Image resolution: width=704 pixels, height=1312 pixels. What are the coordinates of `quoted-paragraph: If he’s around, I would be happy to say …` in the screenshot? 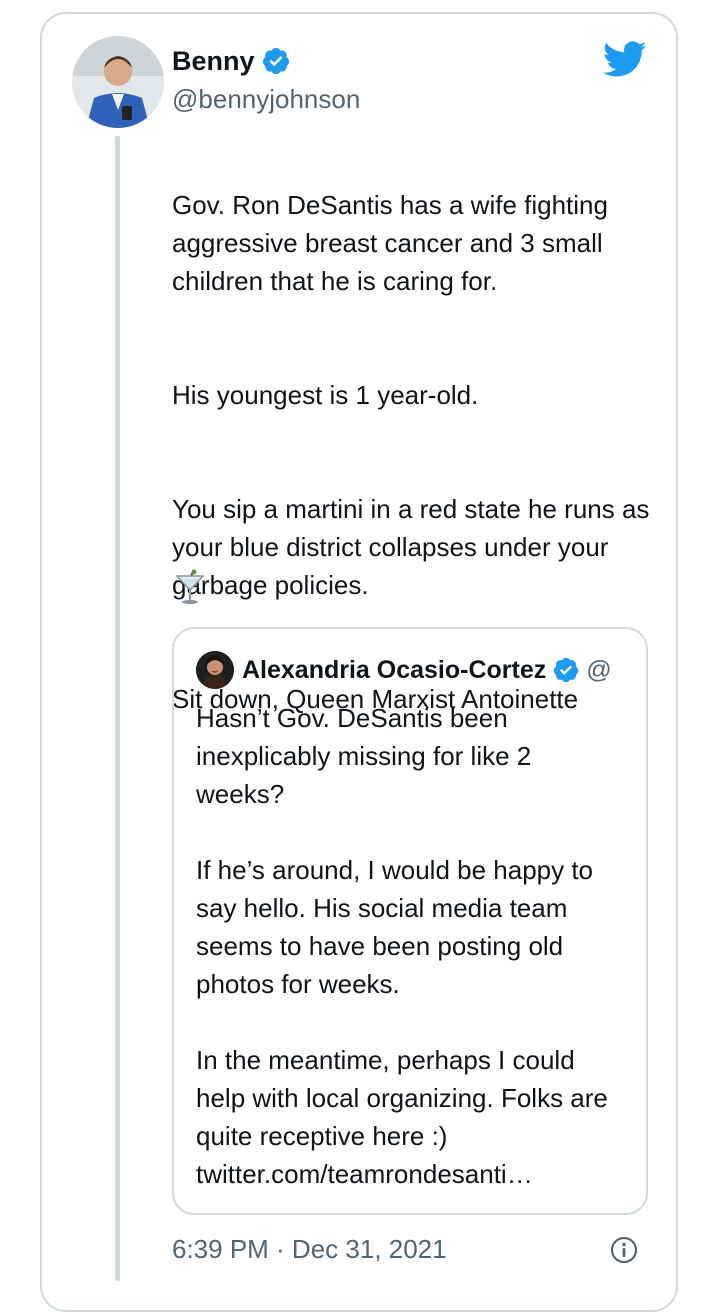 It's located at (395, 927).